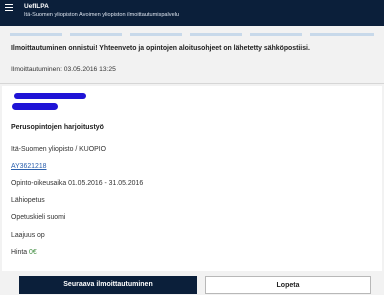  I want to click on redacted-name, so click(50, 96).